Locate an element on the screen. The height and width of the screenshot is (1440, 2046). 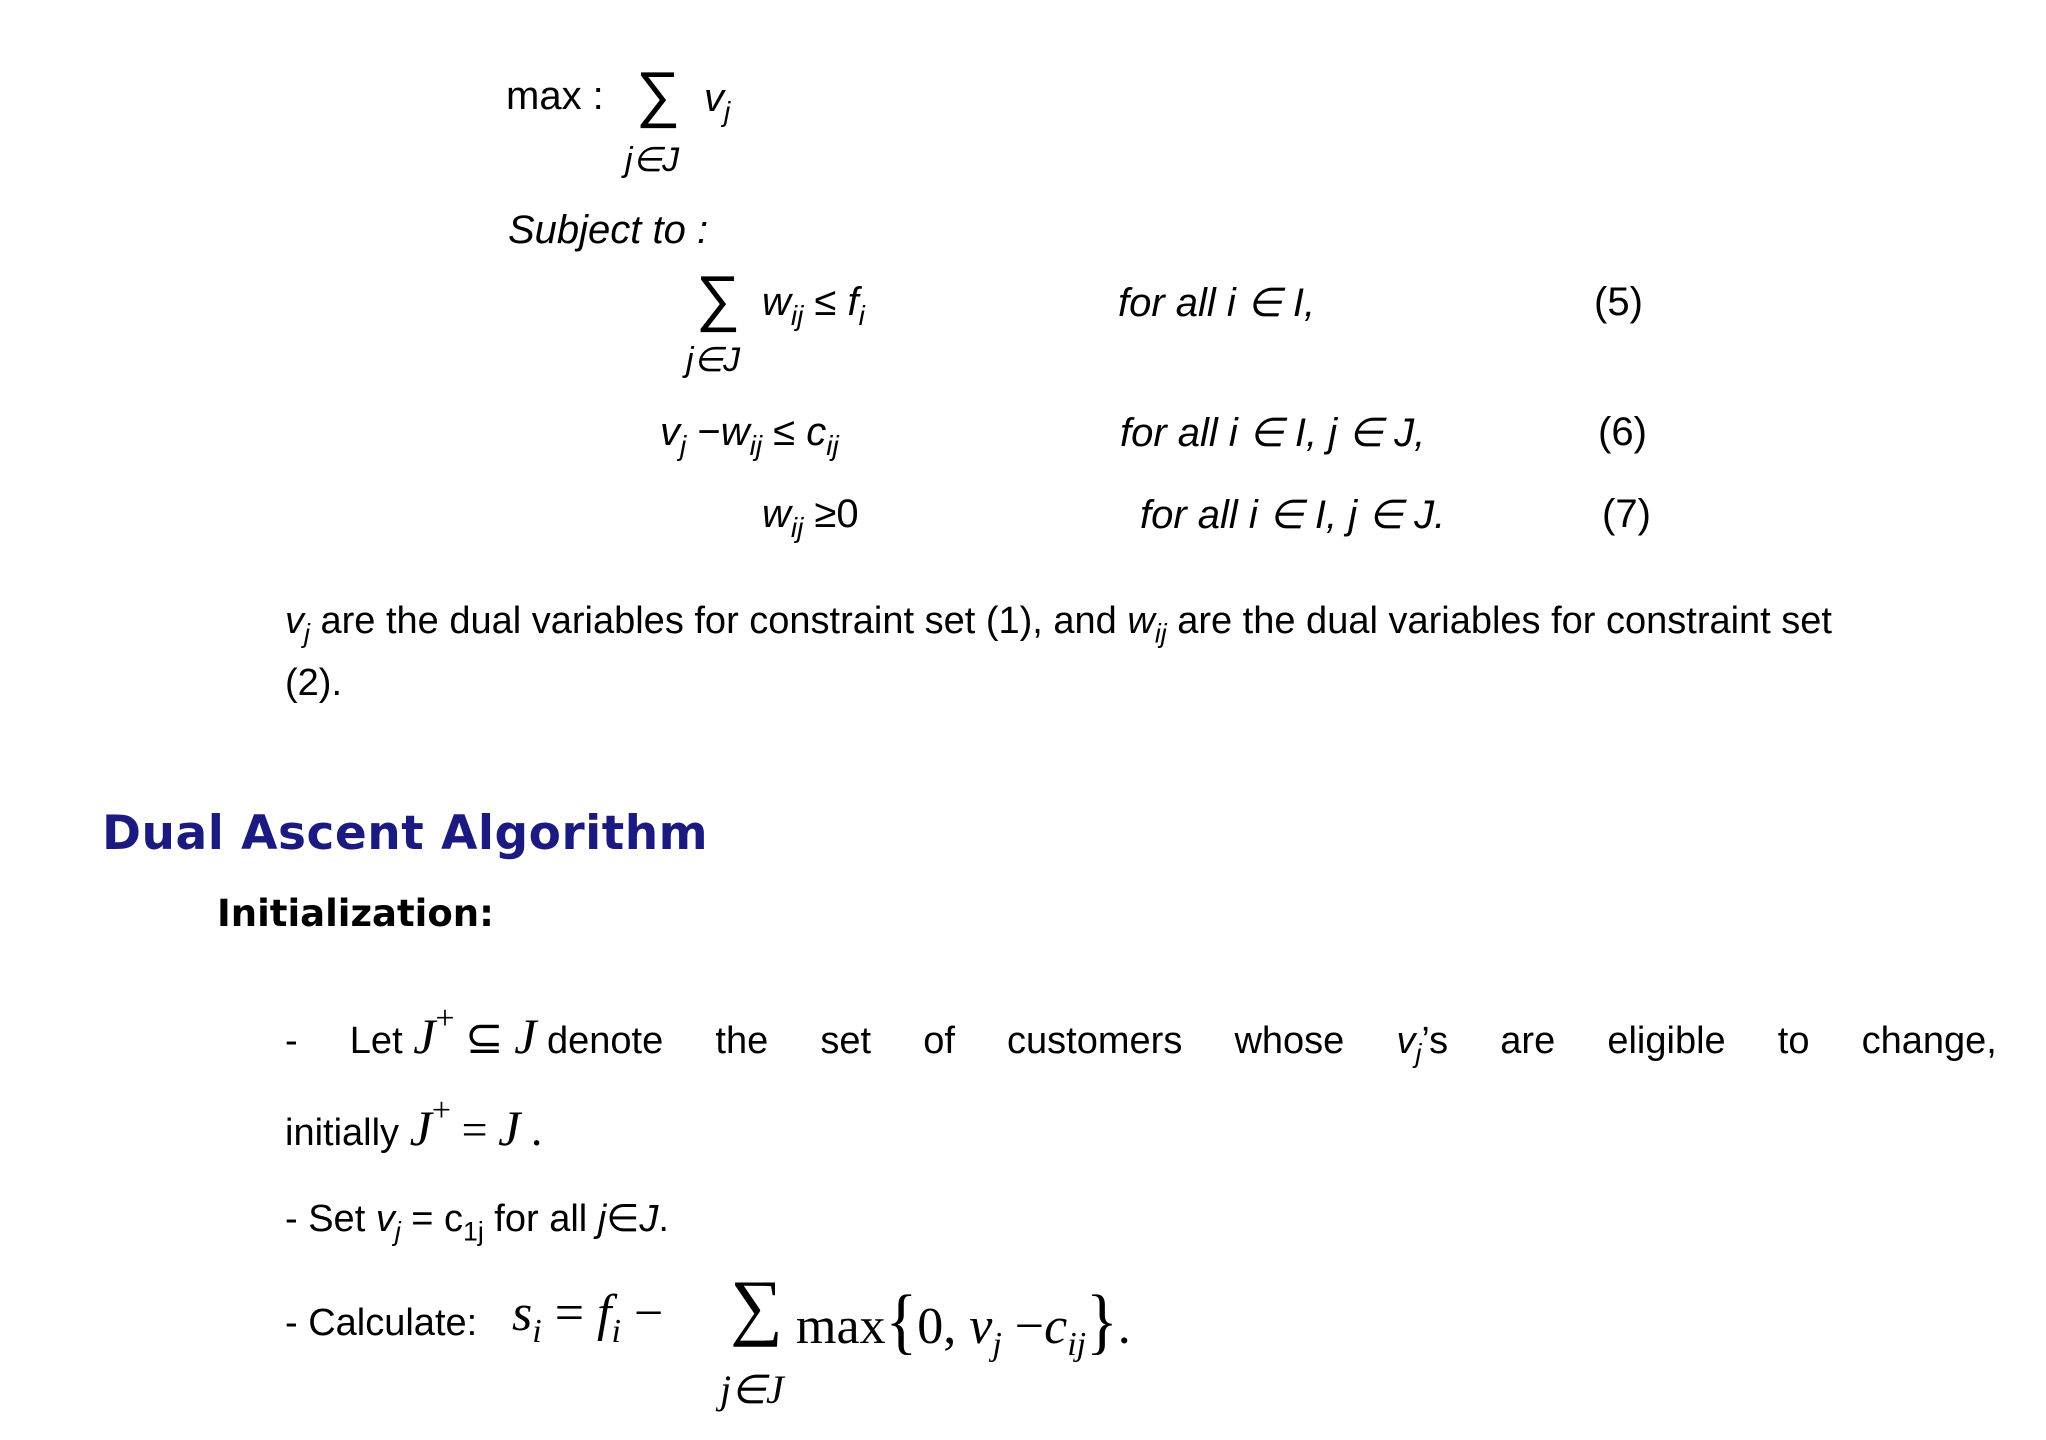
constraint7-condition: for all i ∈ I, j ∈ J. is located at coordinates (1293, 515).